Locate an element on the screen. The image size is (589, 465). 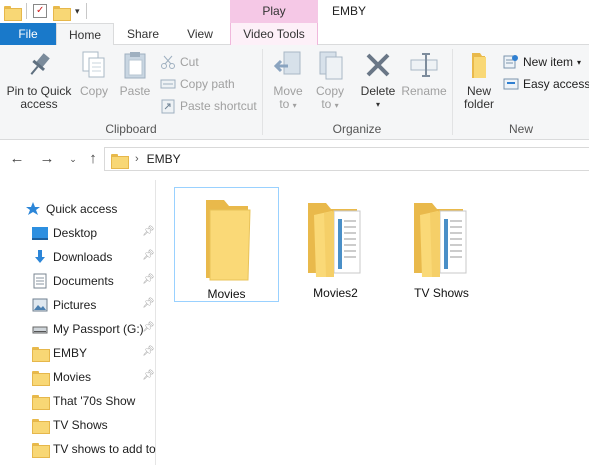
cut-button: Cut is located at coordinates (179, 62).